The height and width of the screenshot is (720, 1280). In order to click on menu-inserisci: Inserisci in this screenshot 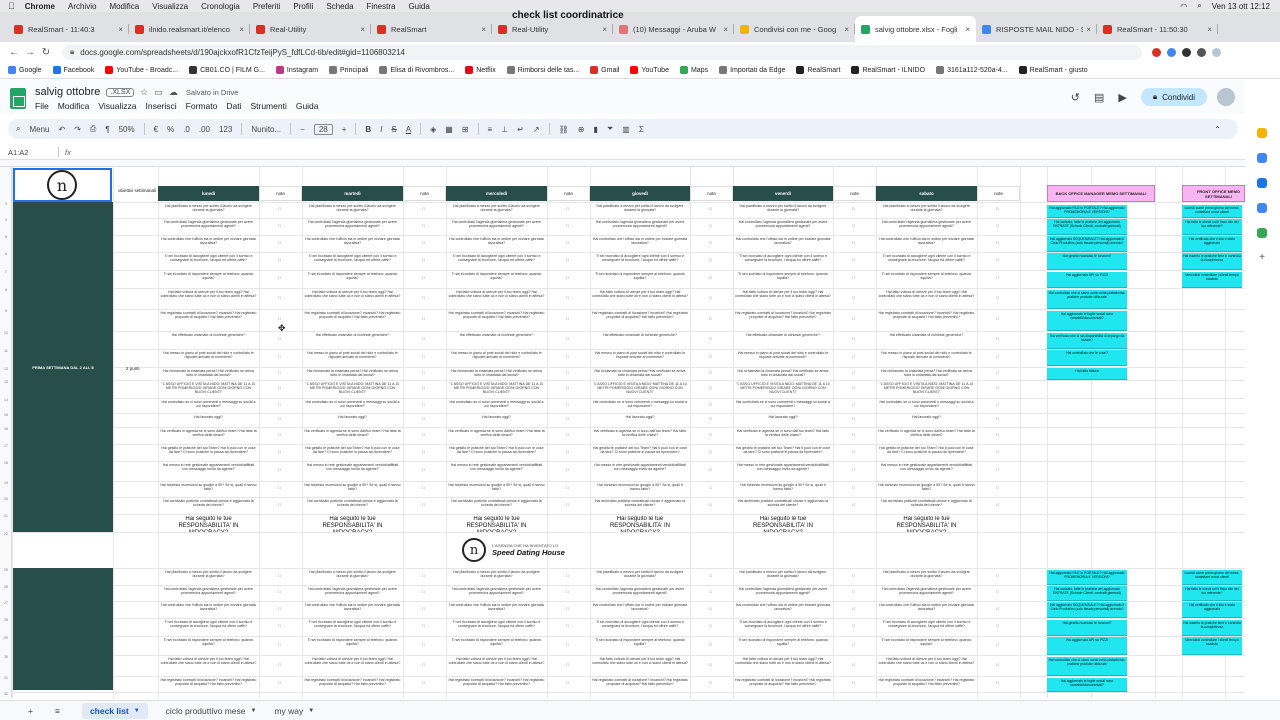, I will do `click(160, 106)`.